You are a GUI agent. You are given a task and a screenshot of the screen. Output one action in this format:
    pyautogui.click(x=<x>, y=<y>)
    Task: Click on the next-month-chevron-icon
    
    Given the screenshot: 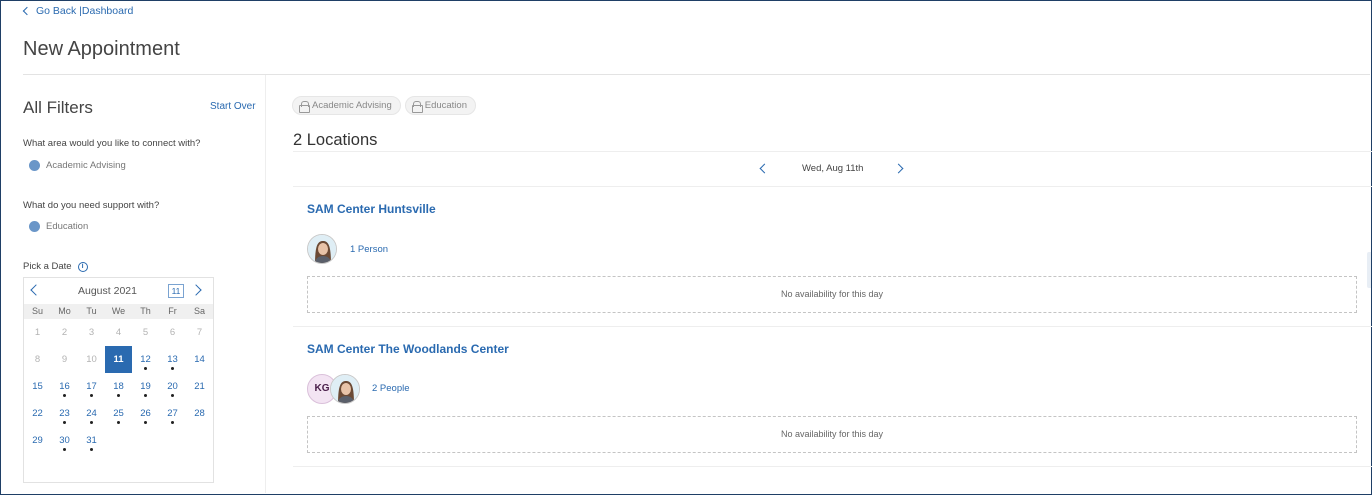 What is the action you would take?
    pyautogui.click(x=196, y=290)
    